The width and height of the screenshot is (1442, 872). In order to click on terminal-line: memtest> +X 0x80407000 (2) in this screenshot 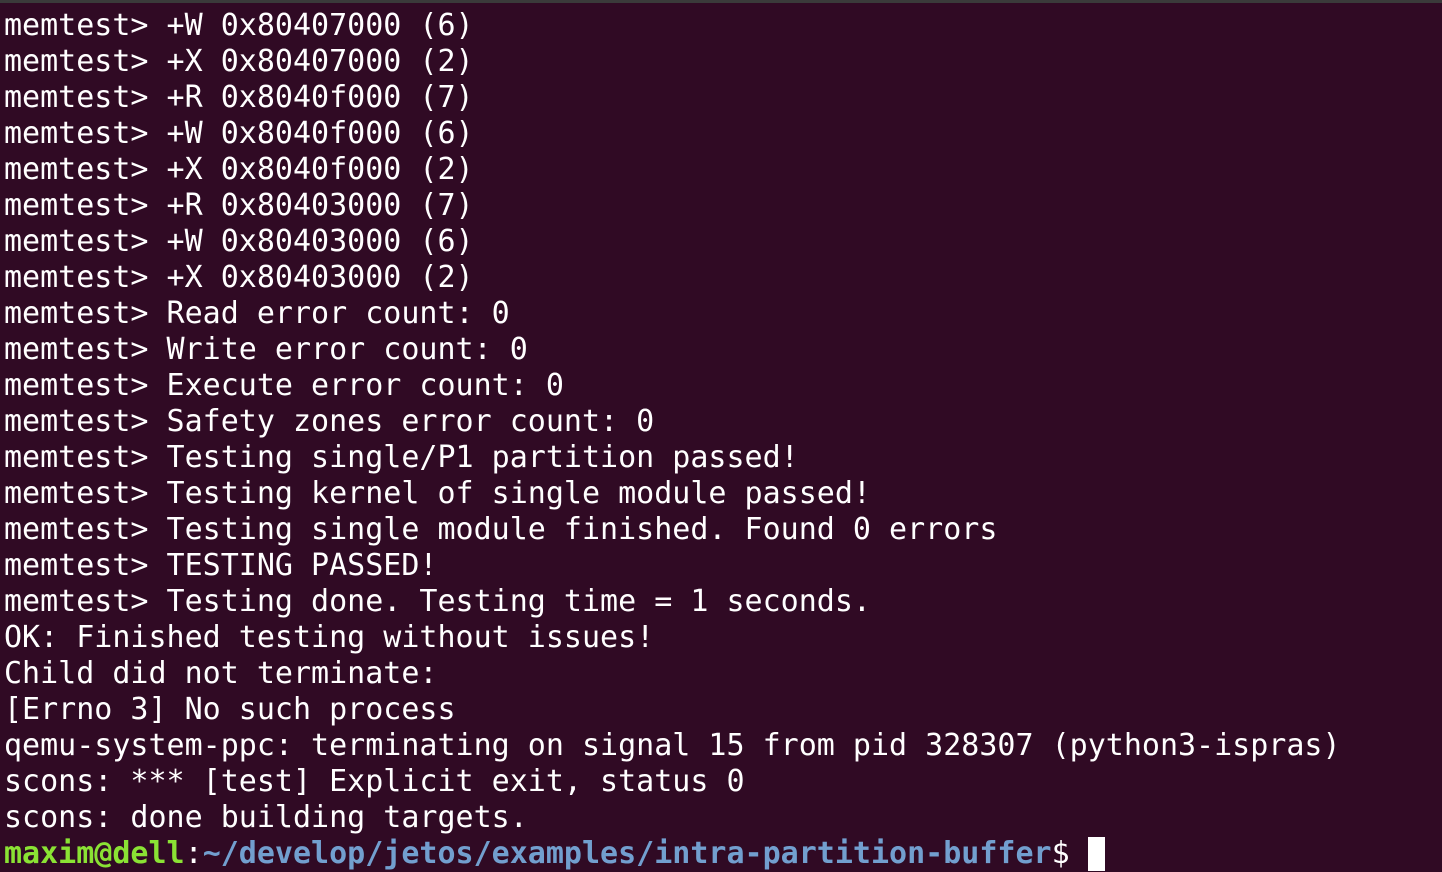, I will do `click(239, 61)`.